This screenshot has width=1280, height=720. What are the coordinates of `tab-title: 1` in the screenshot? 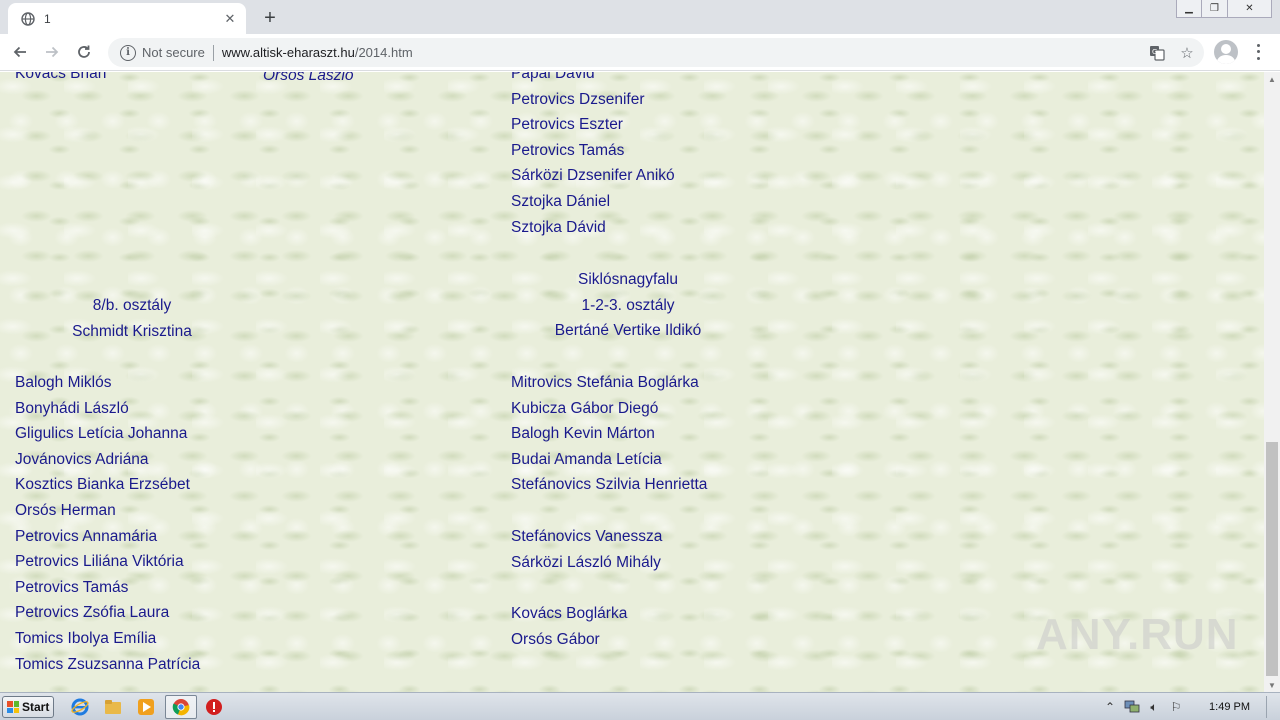 It's located at (47, 18).